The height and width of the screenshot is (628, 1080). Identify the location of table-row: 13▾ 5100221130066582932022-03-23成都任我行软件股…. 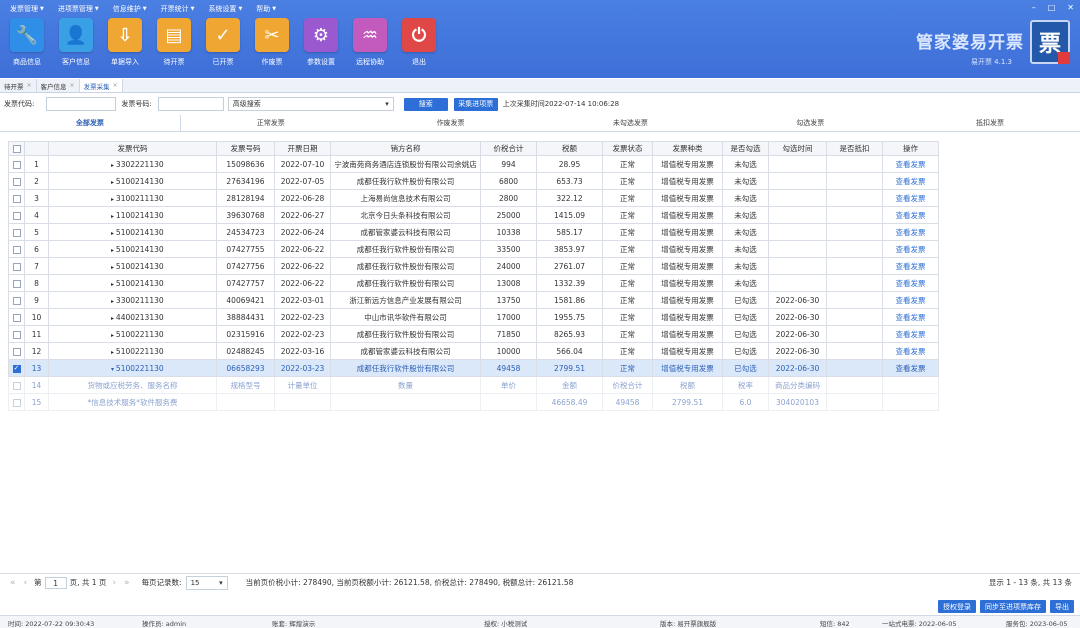
(473, 368).